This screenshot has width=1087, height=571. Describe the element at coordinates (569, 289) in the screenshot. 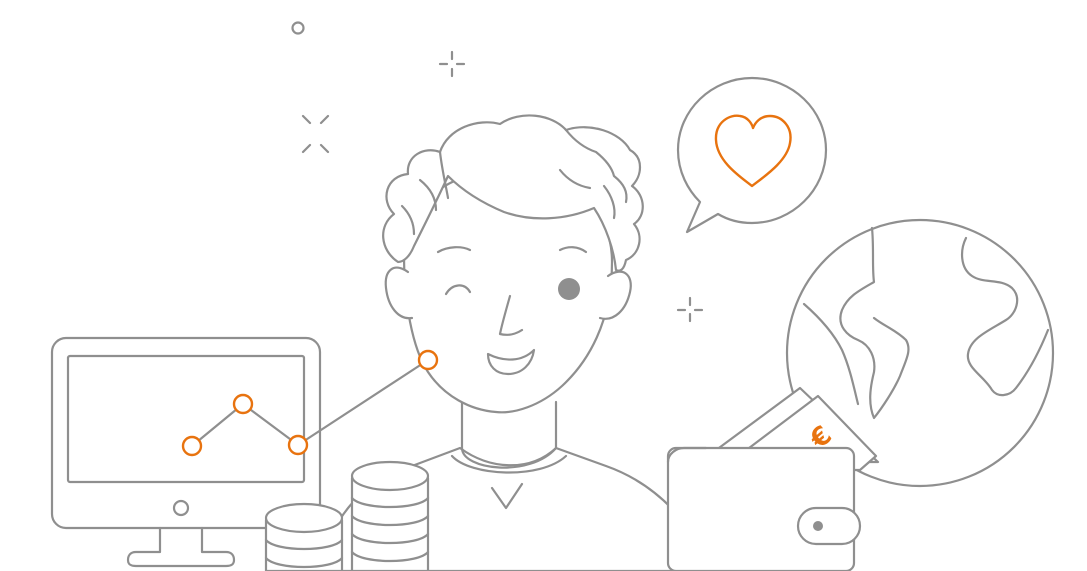

I see `eye-dot` at that location.